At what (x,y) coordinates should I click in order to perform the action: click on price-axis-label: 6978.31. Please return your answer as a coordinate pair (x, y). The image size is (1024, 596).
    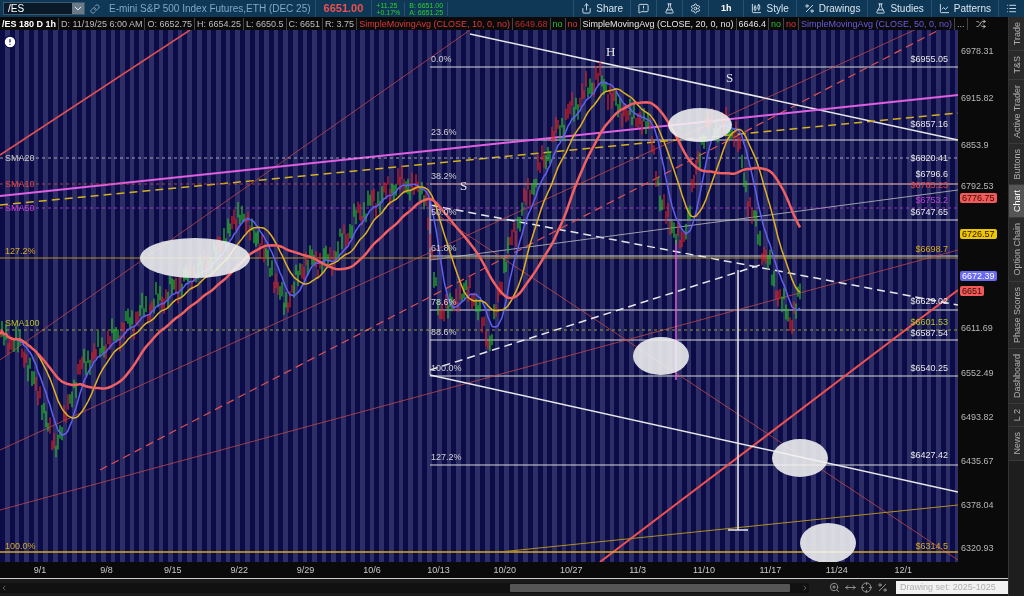
    Looking at the image, I should click on (977, 50).